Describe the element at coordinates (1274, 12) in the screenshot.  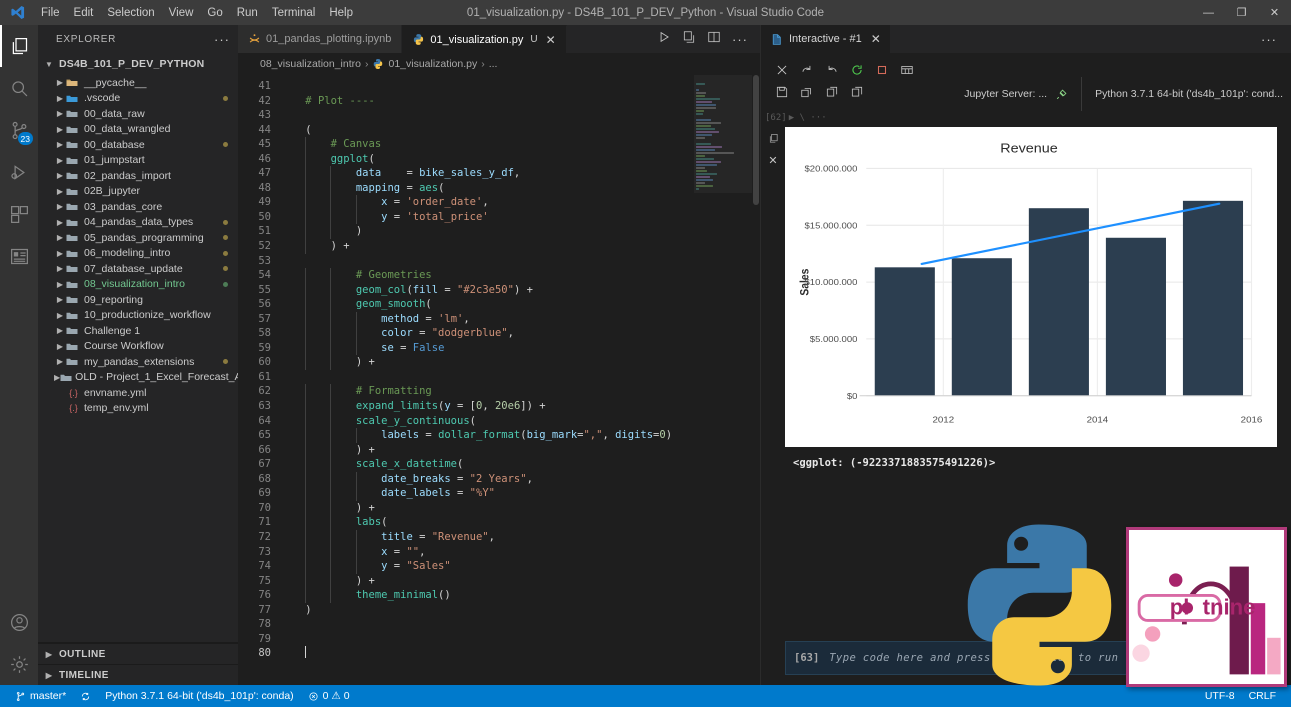
I see `close-button: ✕` at that location.